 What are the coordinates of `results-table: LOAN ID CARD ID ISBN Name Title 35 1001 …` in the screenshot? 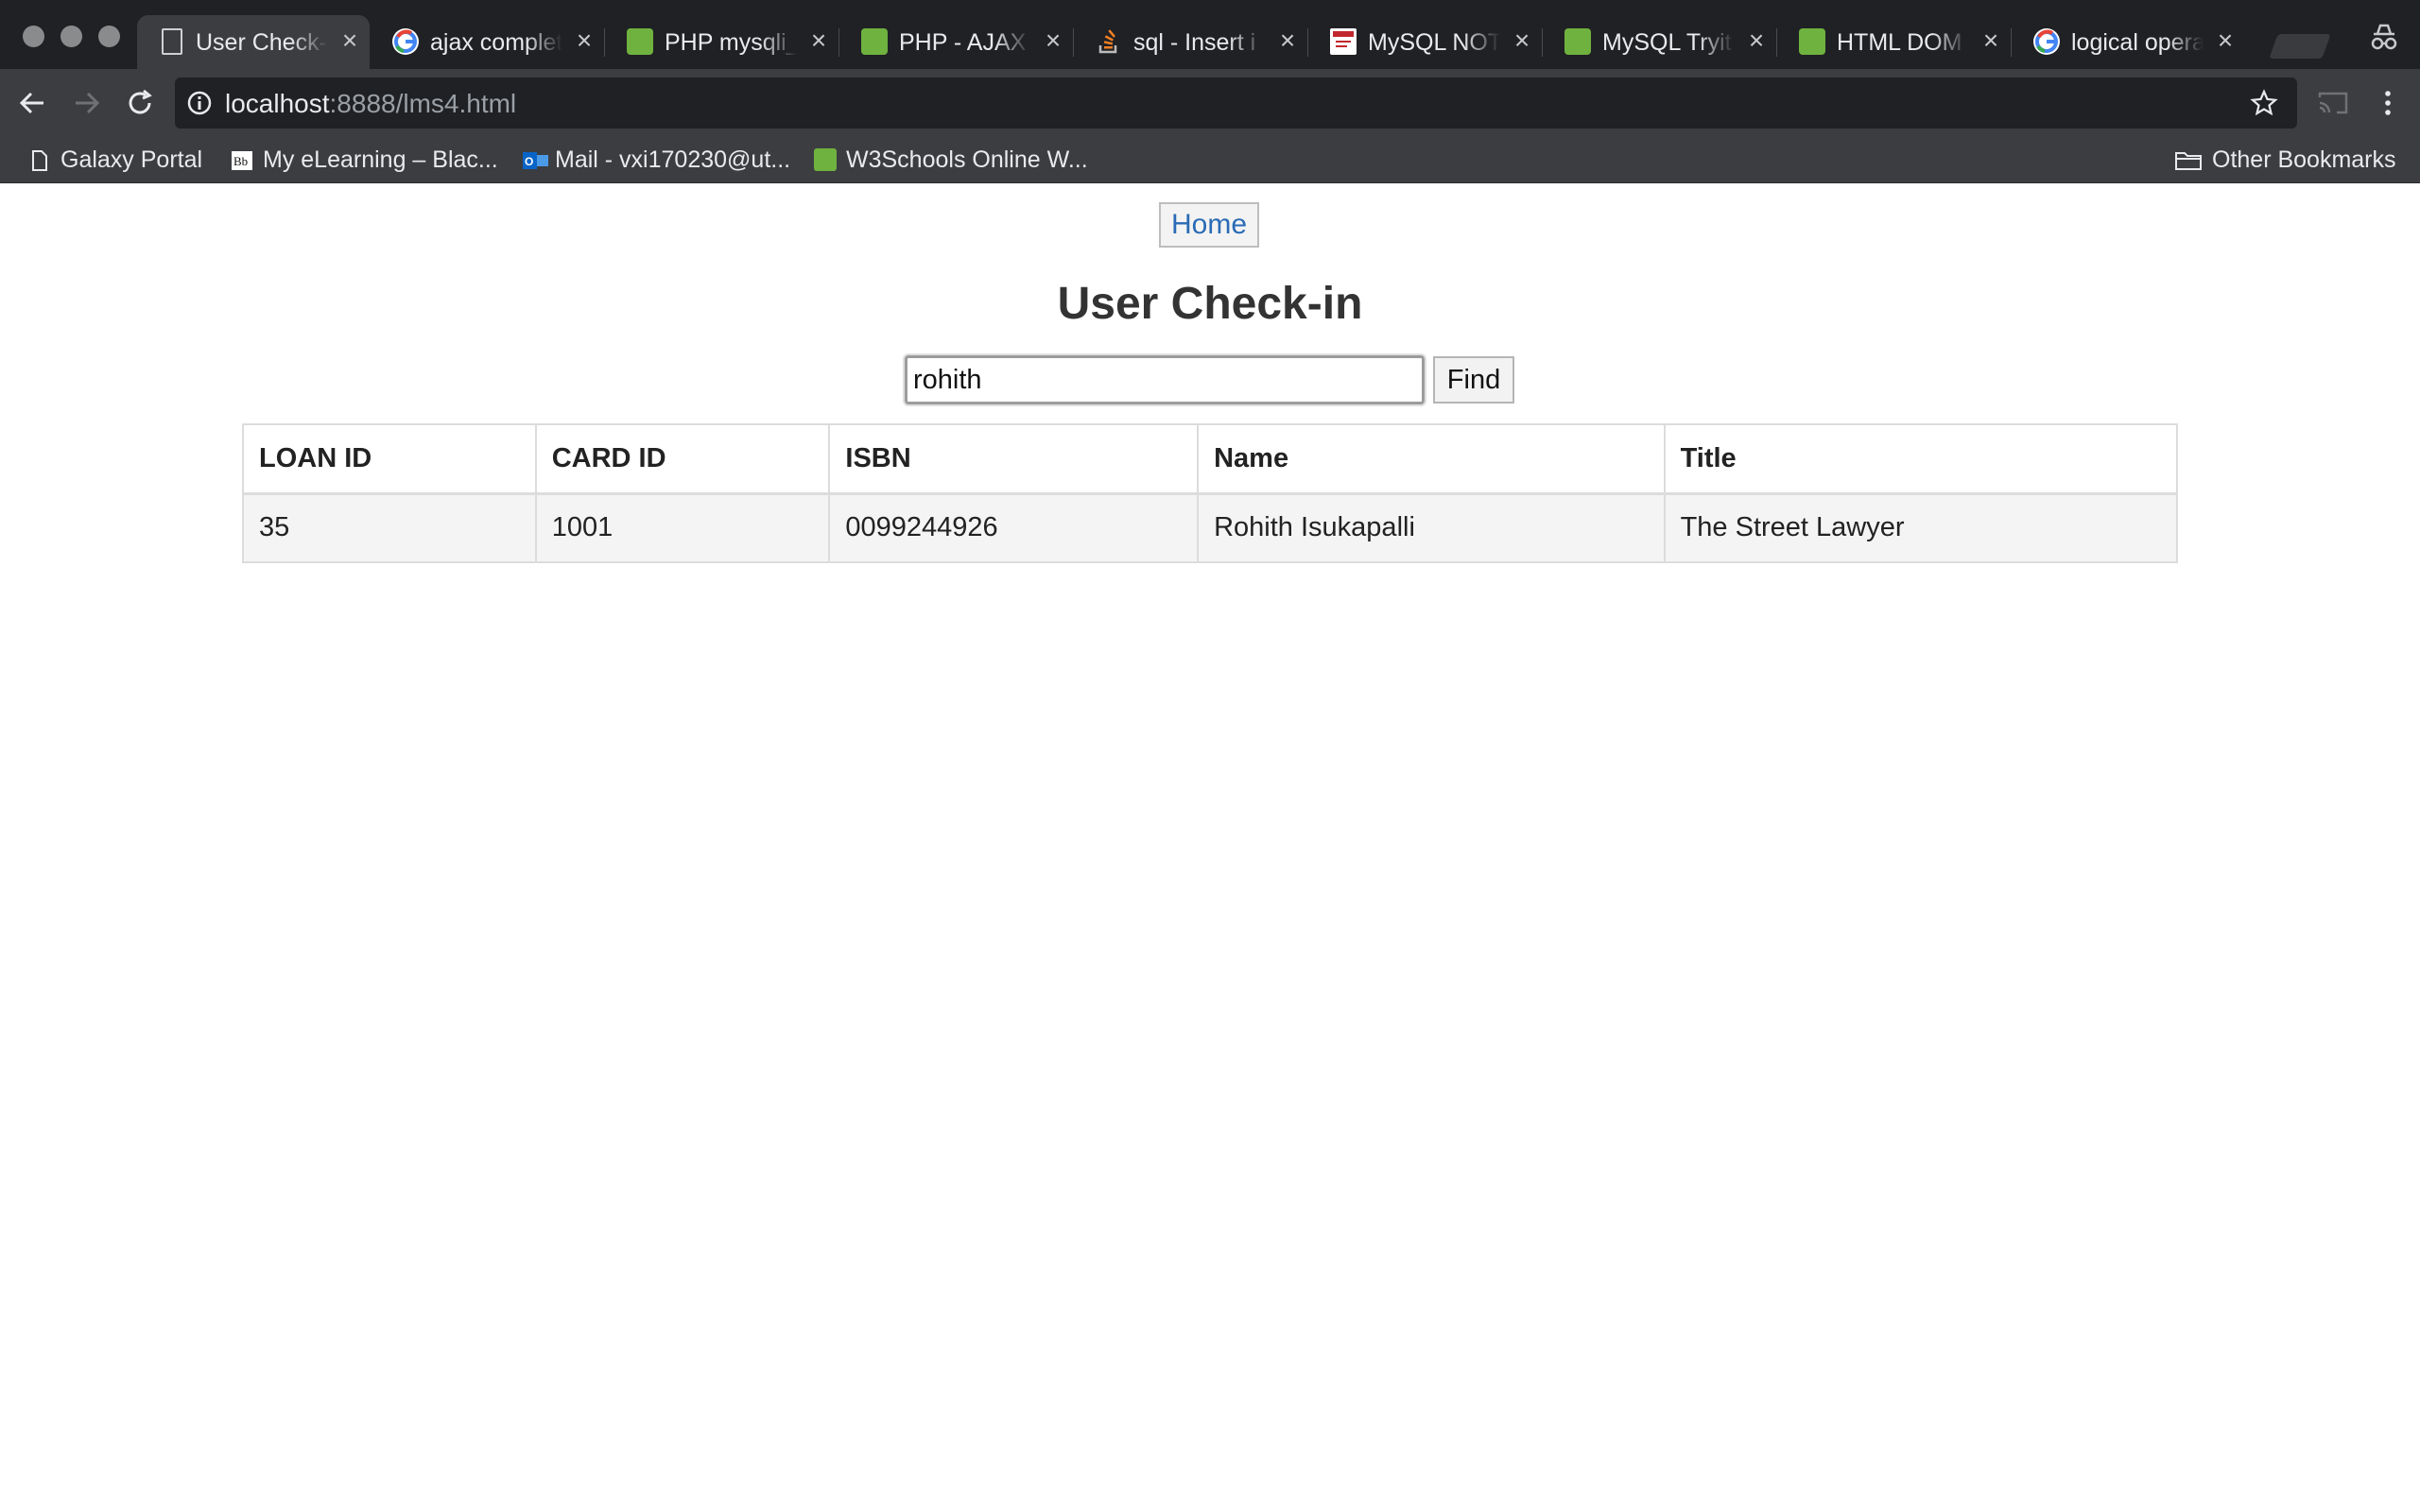 It's located at (1210, 493).